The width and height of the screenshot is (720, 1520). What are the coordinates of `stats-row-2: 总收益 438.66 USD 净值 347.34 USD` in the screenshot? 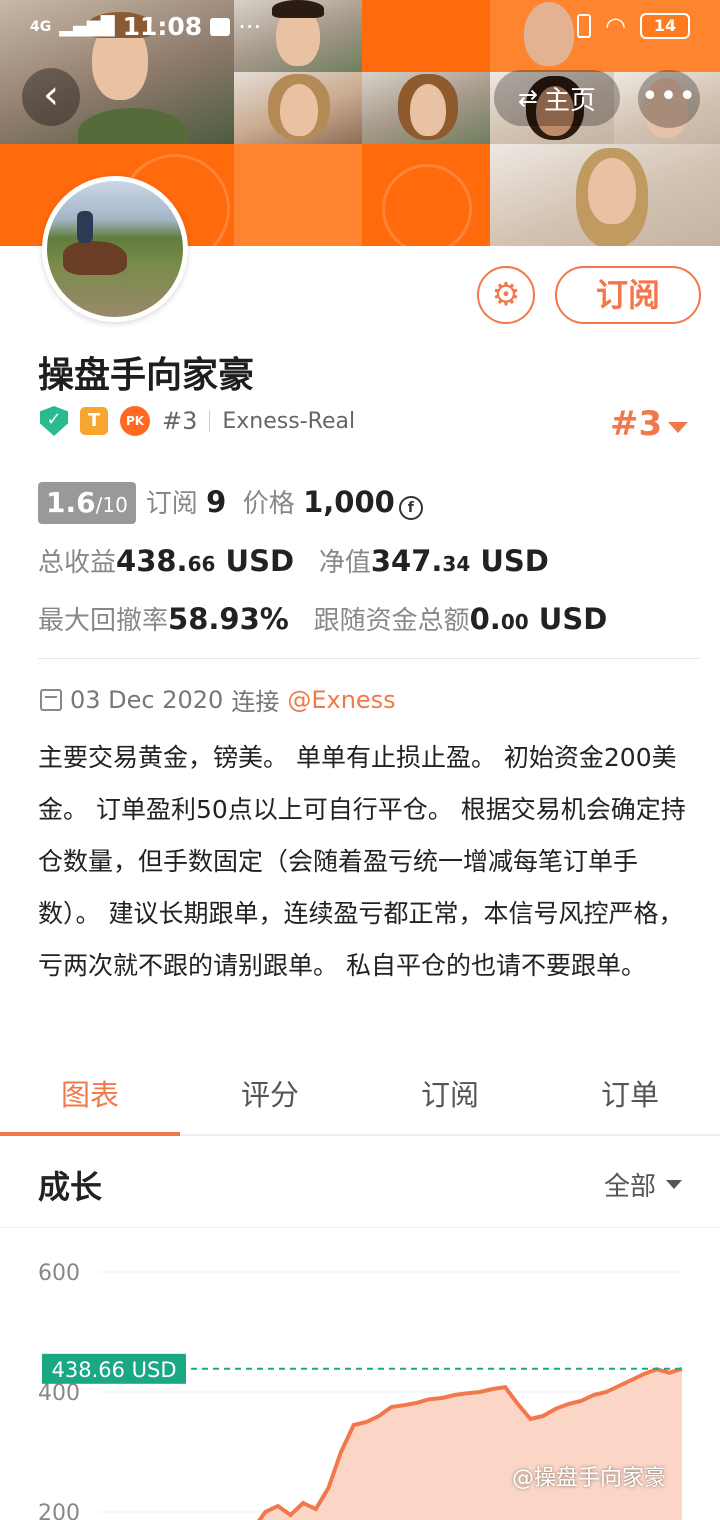 It's located at (293, 560).